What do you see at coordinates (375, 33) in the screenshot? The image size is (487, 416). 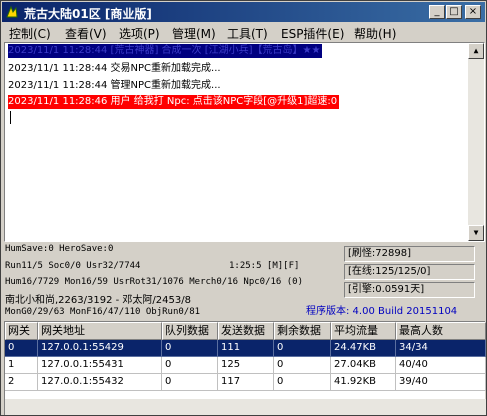 I see `menu-help: 帮助(H)` at bounding box center [375, 33].